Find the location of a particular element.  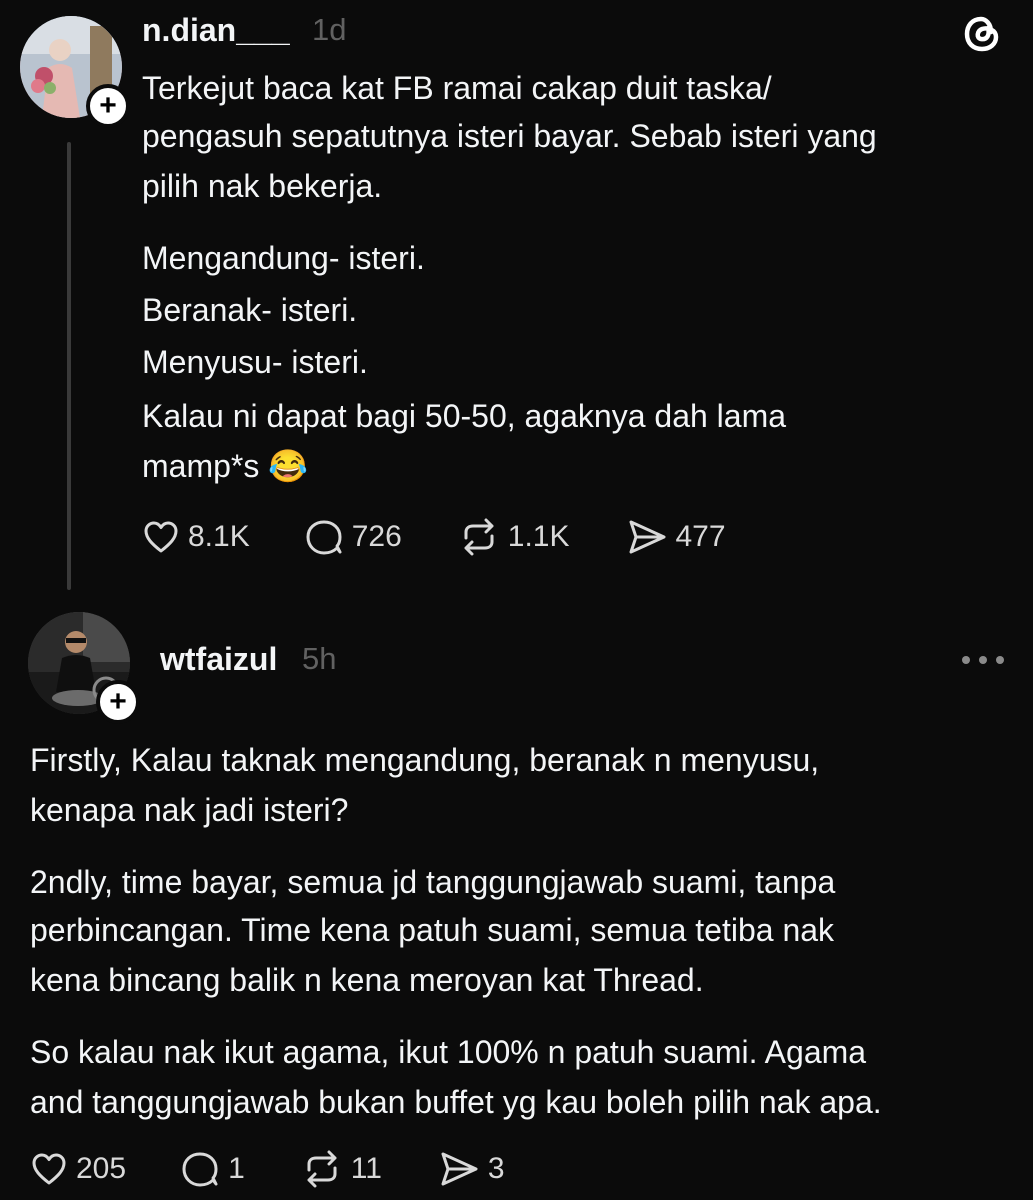

post-timestamp: 1d is located at coordinates (329, 29).